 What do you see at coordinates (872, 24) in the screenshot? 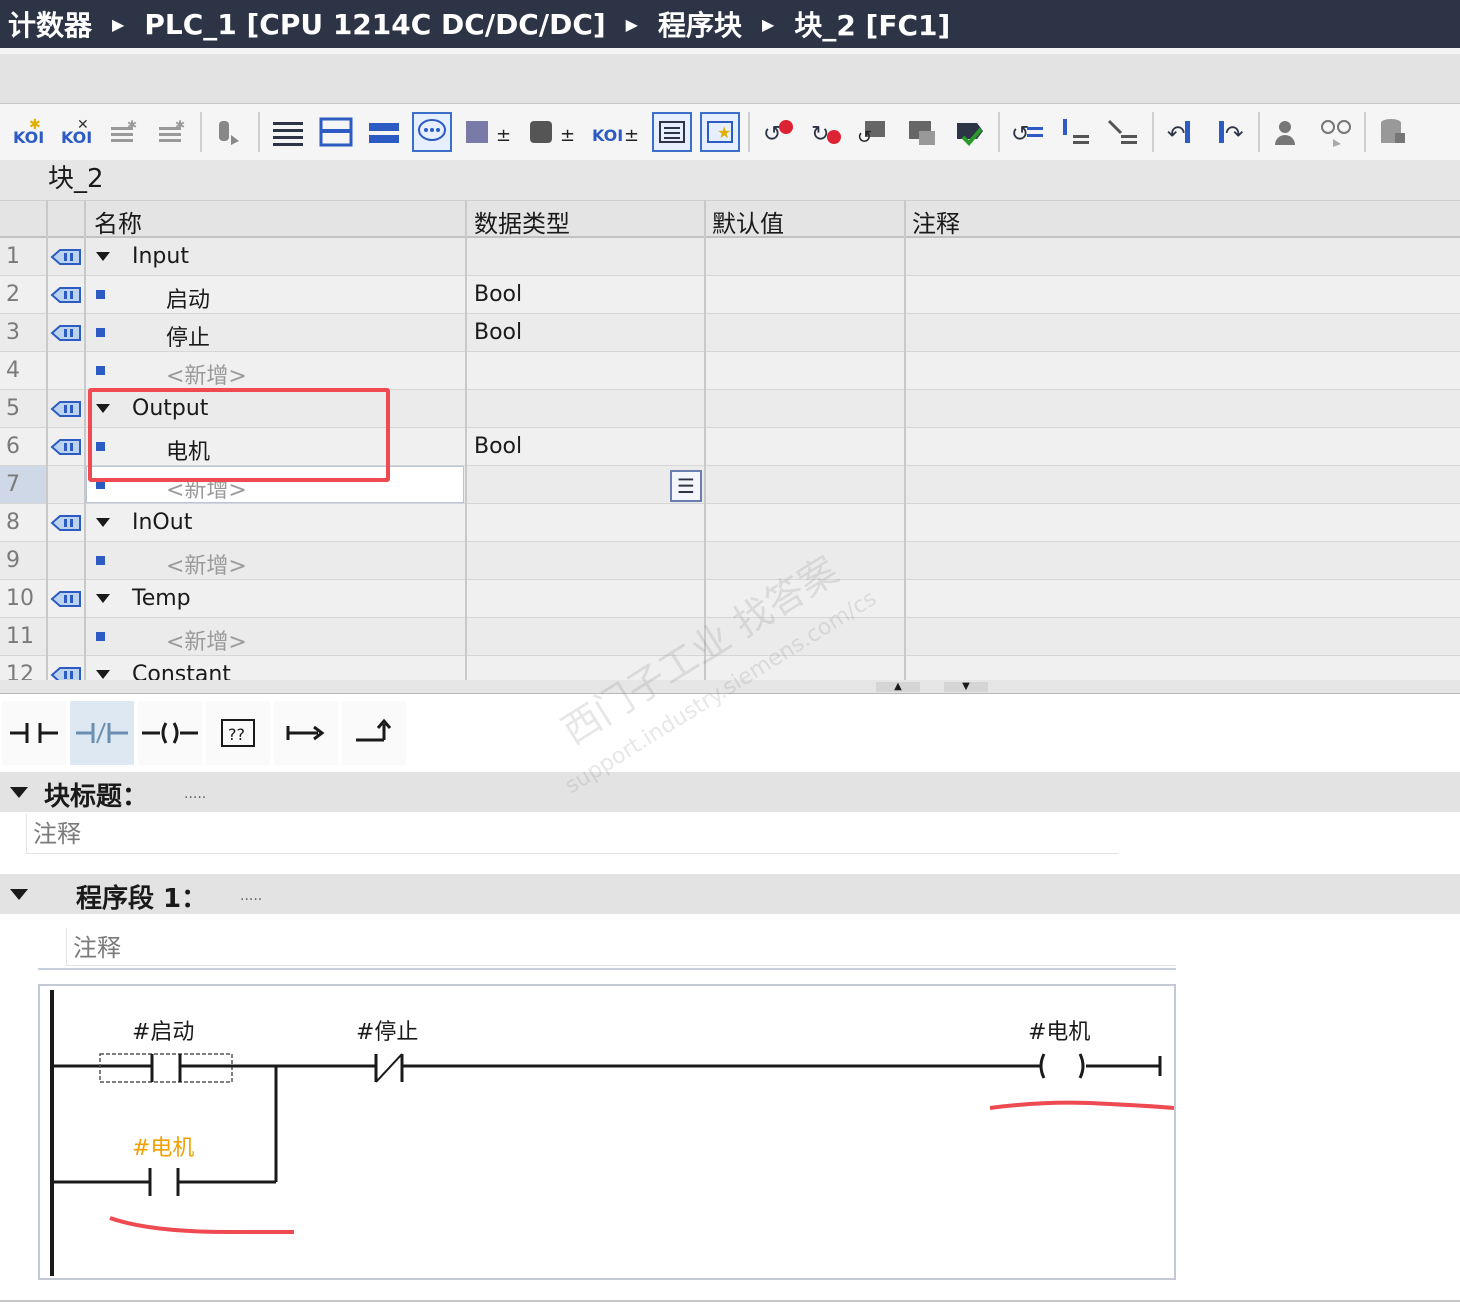
I see `breadcrumb-block: 块_2 [FC1]` at bounding box center [872, 24].